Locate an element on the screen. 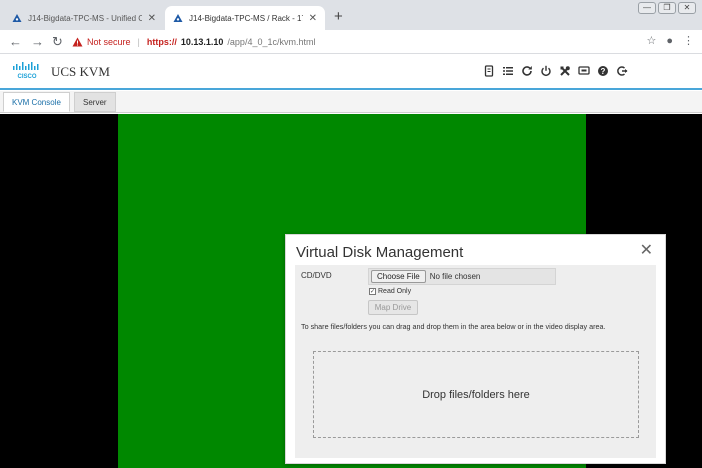 The width and height of the screenshot is (702, 468). browser-tab-unified-console: J14-Bigdata-TPC-MS - Unified Console ✕ is located at coordinates (84, 18).